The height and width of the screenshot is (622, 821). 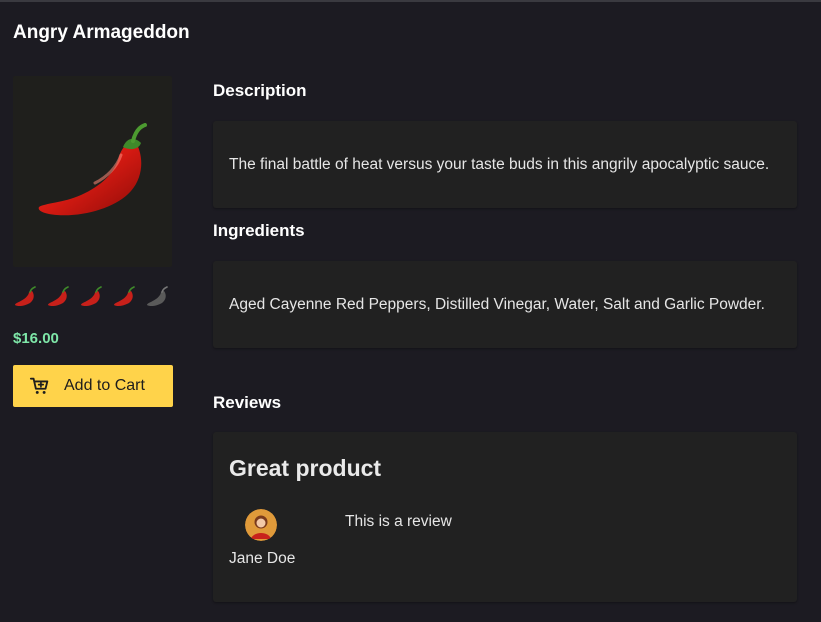 What do you see at coordinates (410, 1) in the screenshot?
I see `top-divider` at bounding box center [410, 1].